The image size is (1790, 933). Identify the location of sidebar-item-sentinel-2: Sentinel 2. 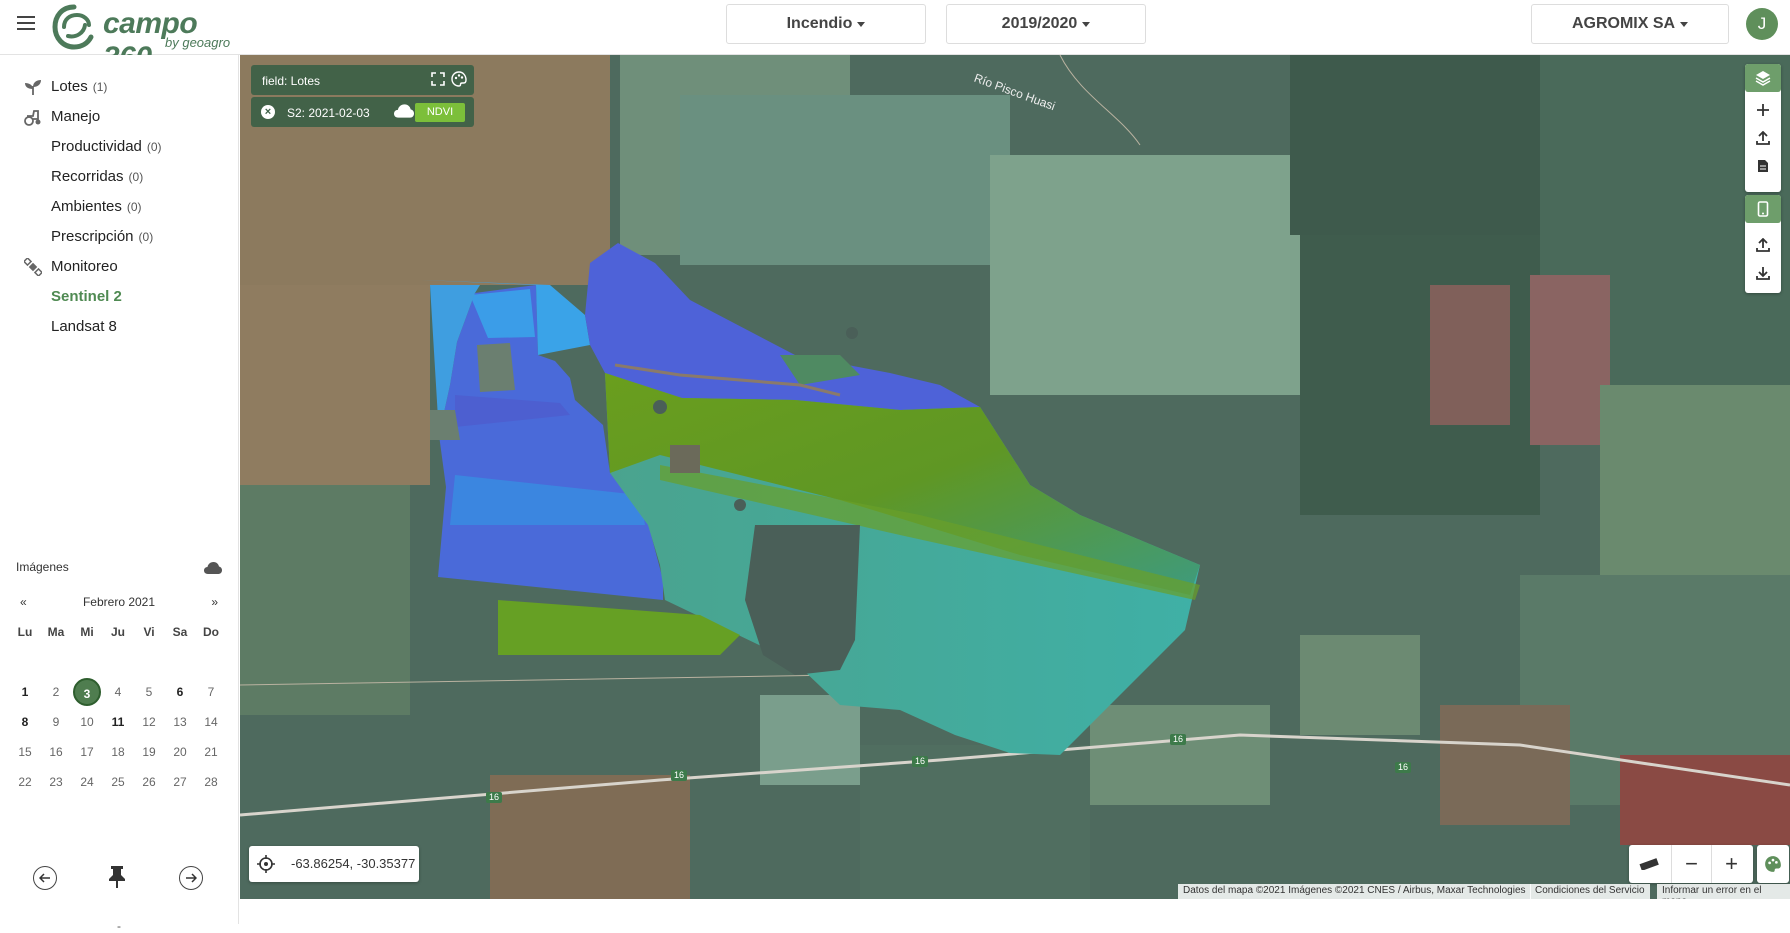
(119, 296).